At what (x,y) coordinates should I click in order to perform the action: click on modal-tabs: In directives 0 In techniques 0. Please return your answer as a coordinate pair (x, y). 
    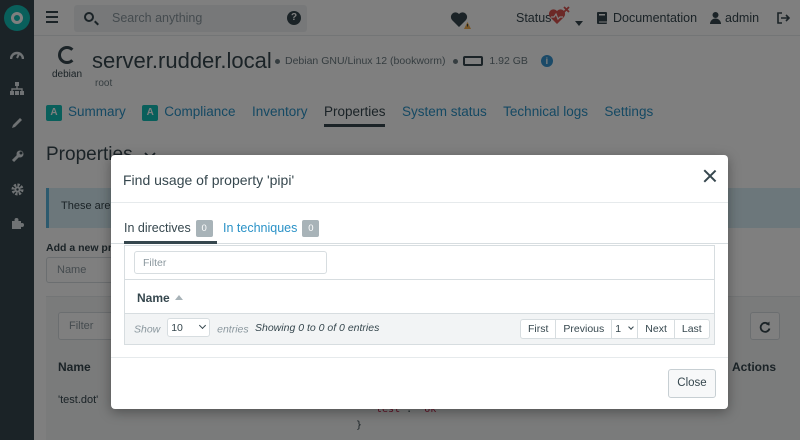
    Looking at the image, I should click on (419, 230).